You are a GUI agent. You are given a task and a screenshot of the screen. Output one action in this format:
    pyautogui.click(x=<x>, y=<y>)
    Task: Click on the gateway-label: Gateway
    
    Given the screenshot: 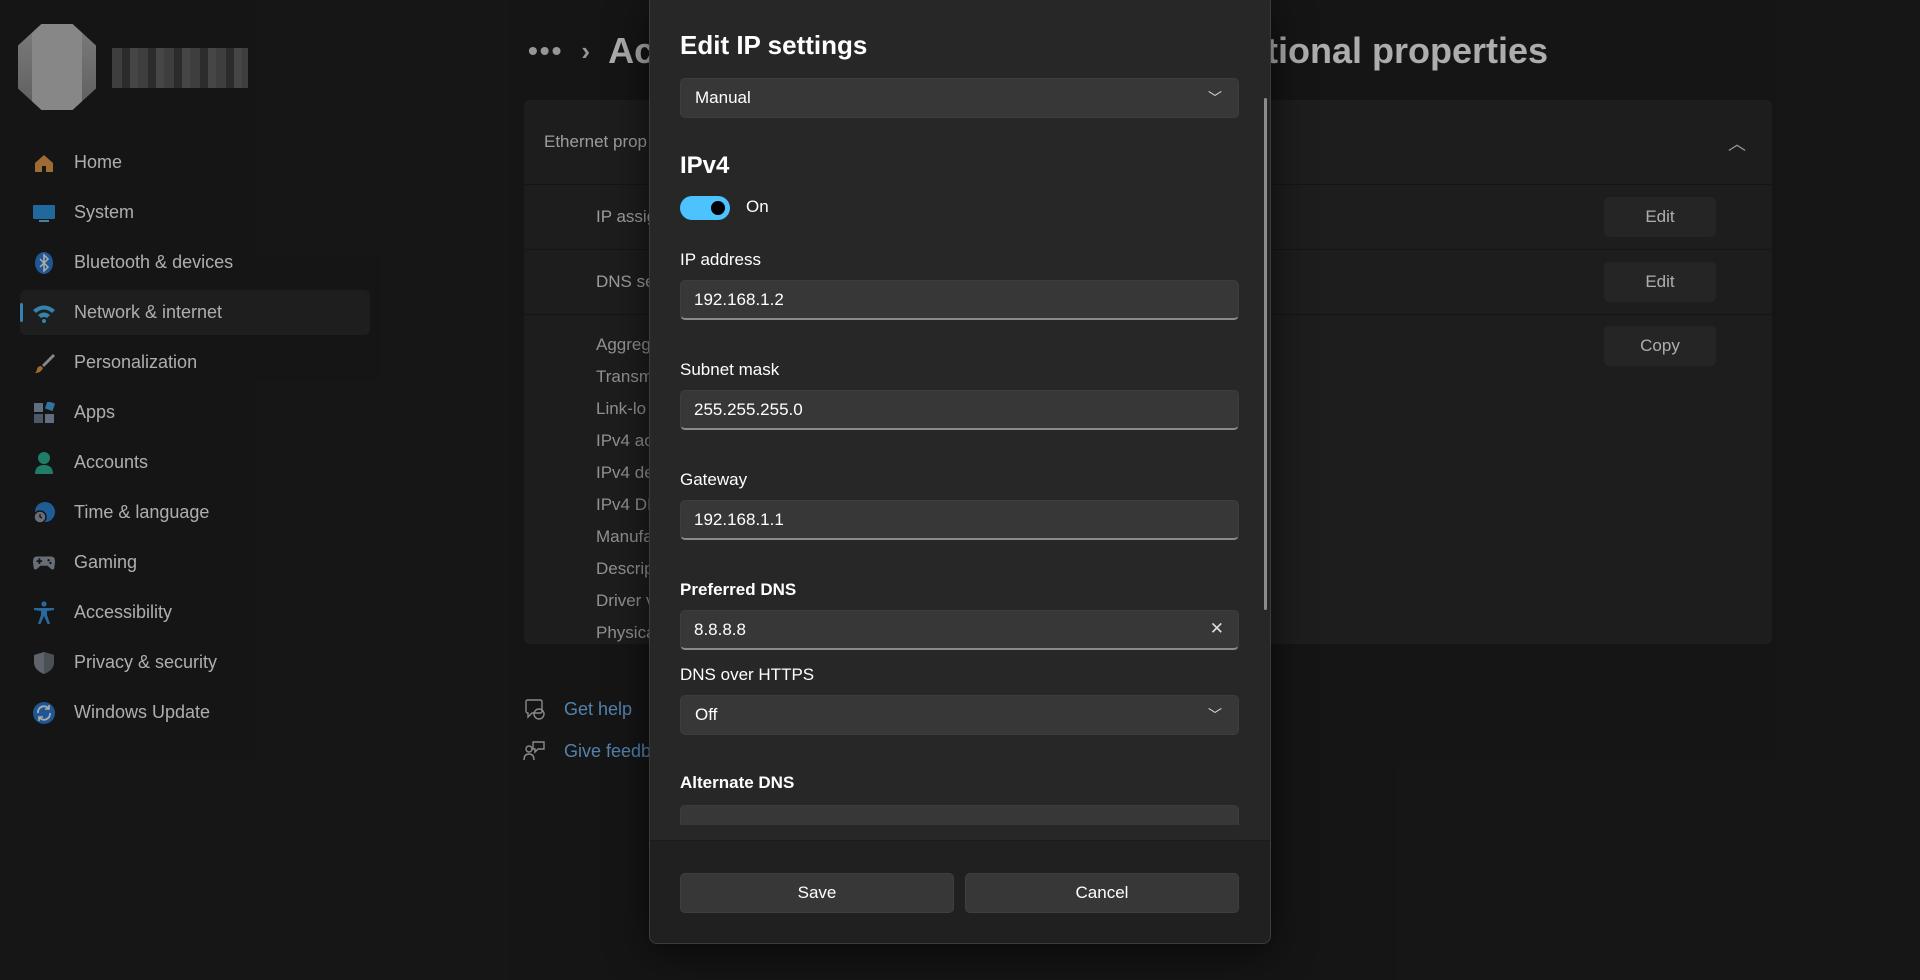 What is the action you would take?
    pyautogui.click(x=714, y=479)
    